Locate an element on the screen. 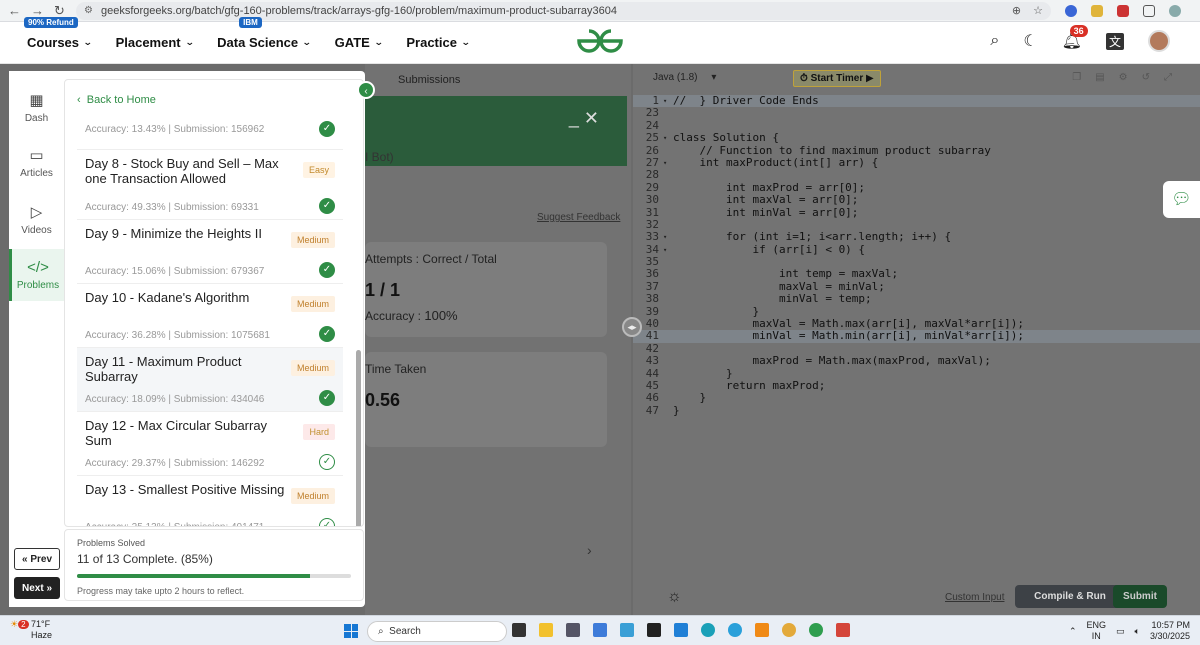 The height and width of the screenshot is (645, 1200). checkmark-icon: ✓ is located at coordinates (327, 270).